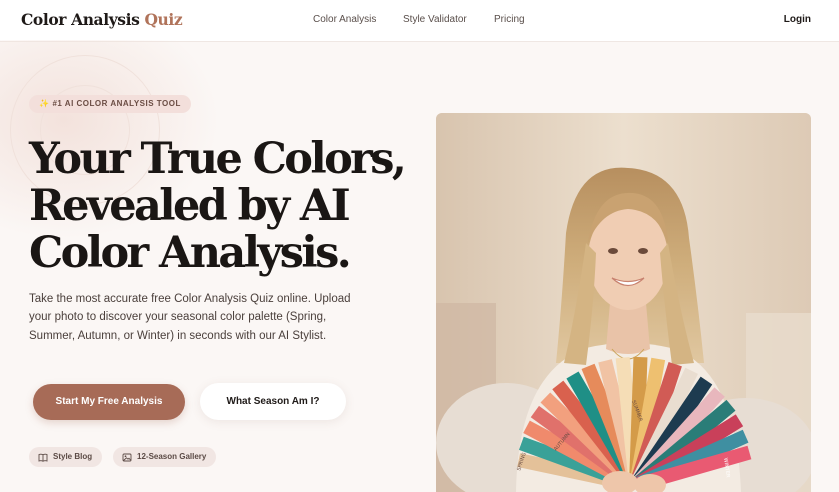 Image resolution: width=839 pixels, height=492 pixels. What do you see at coordinates (172, 456) in the screenshot?
I see `chip-label: 12-Season Gallery` at bounding box center [172, 456].